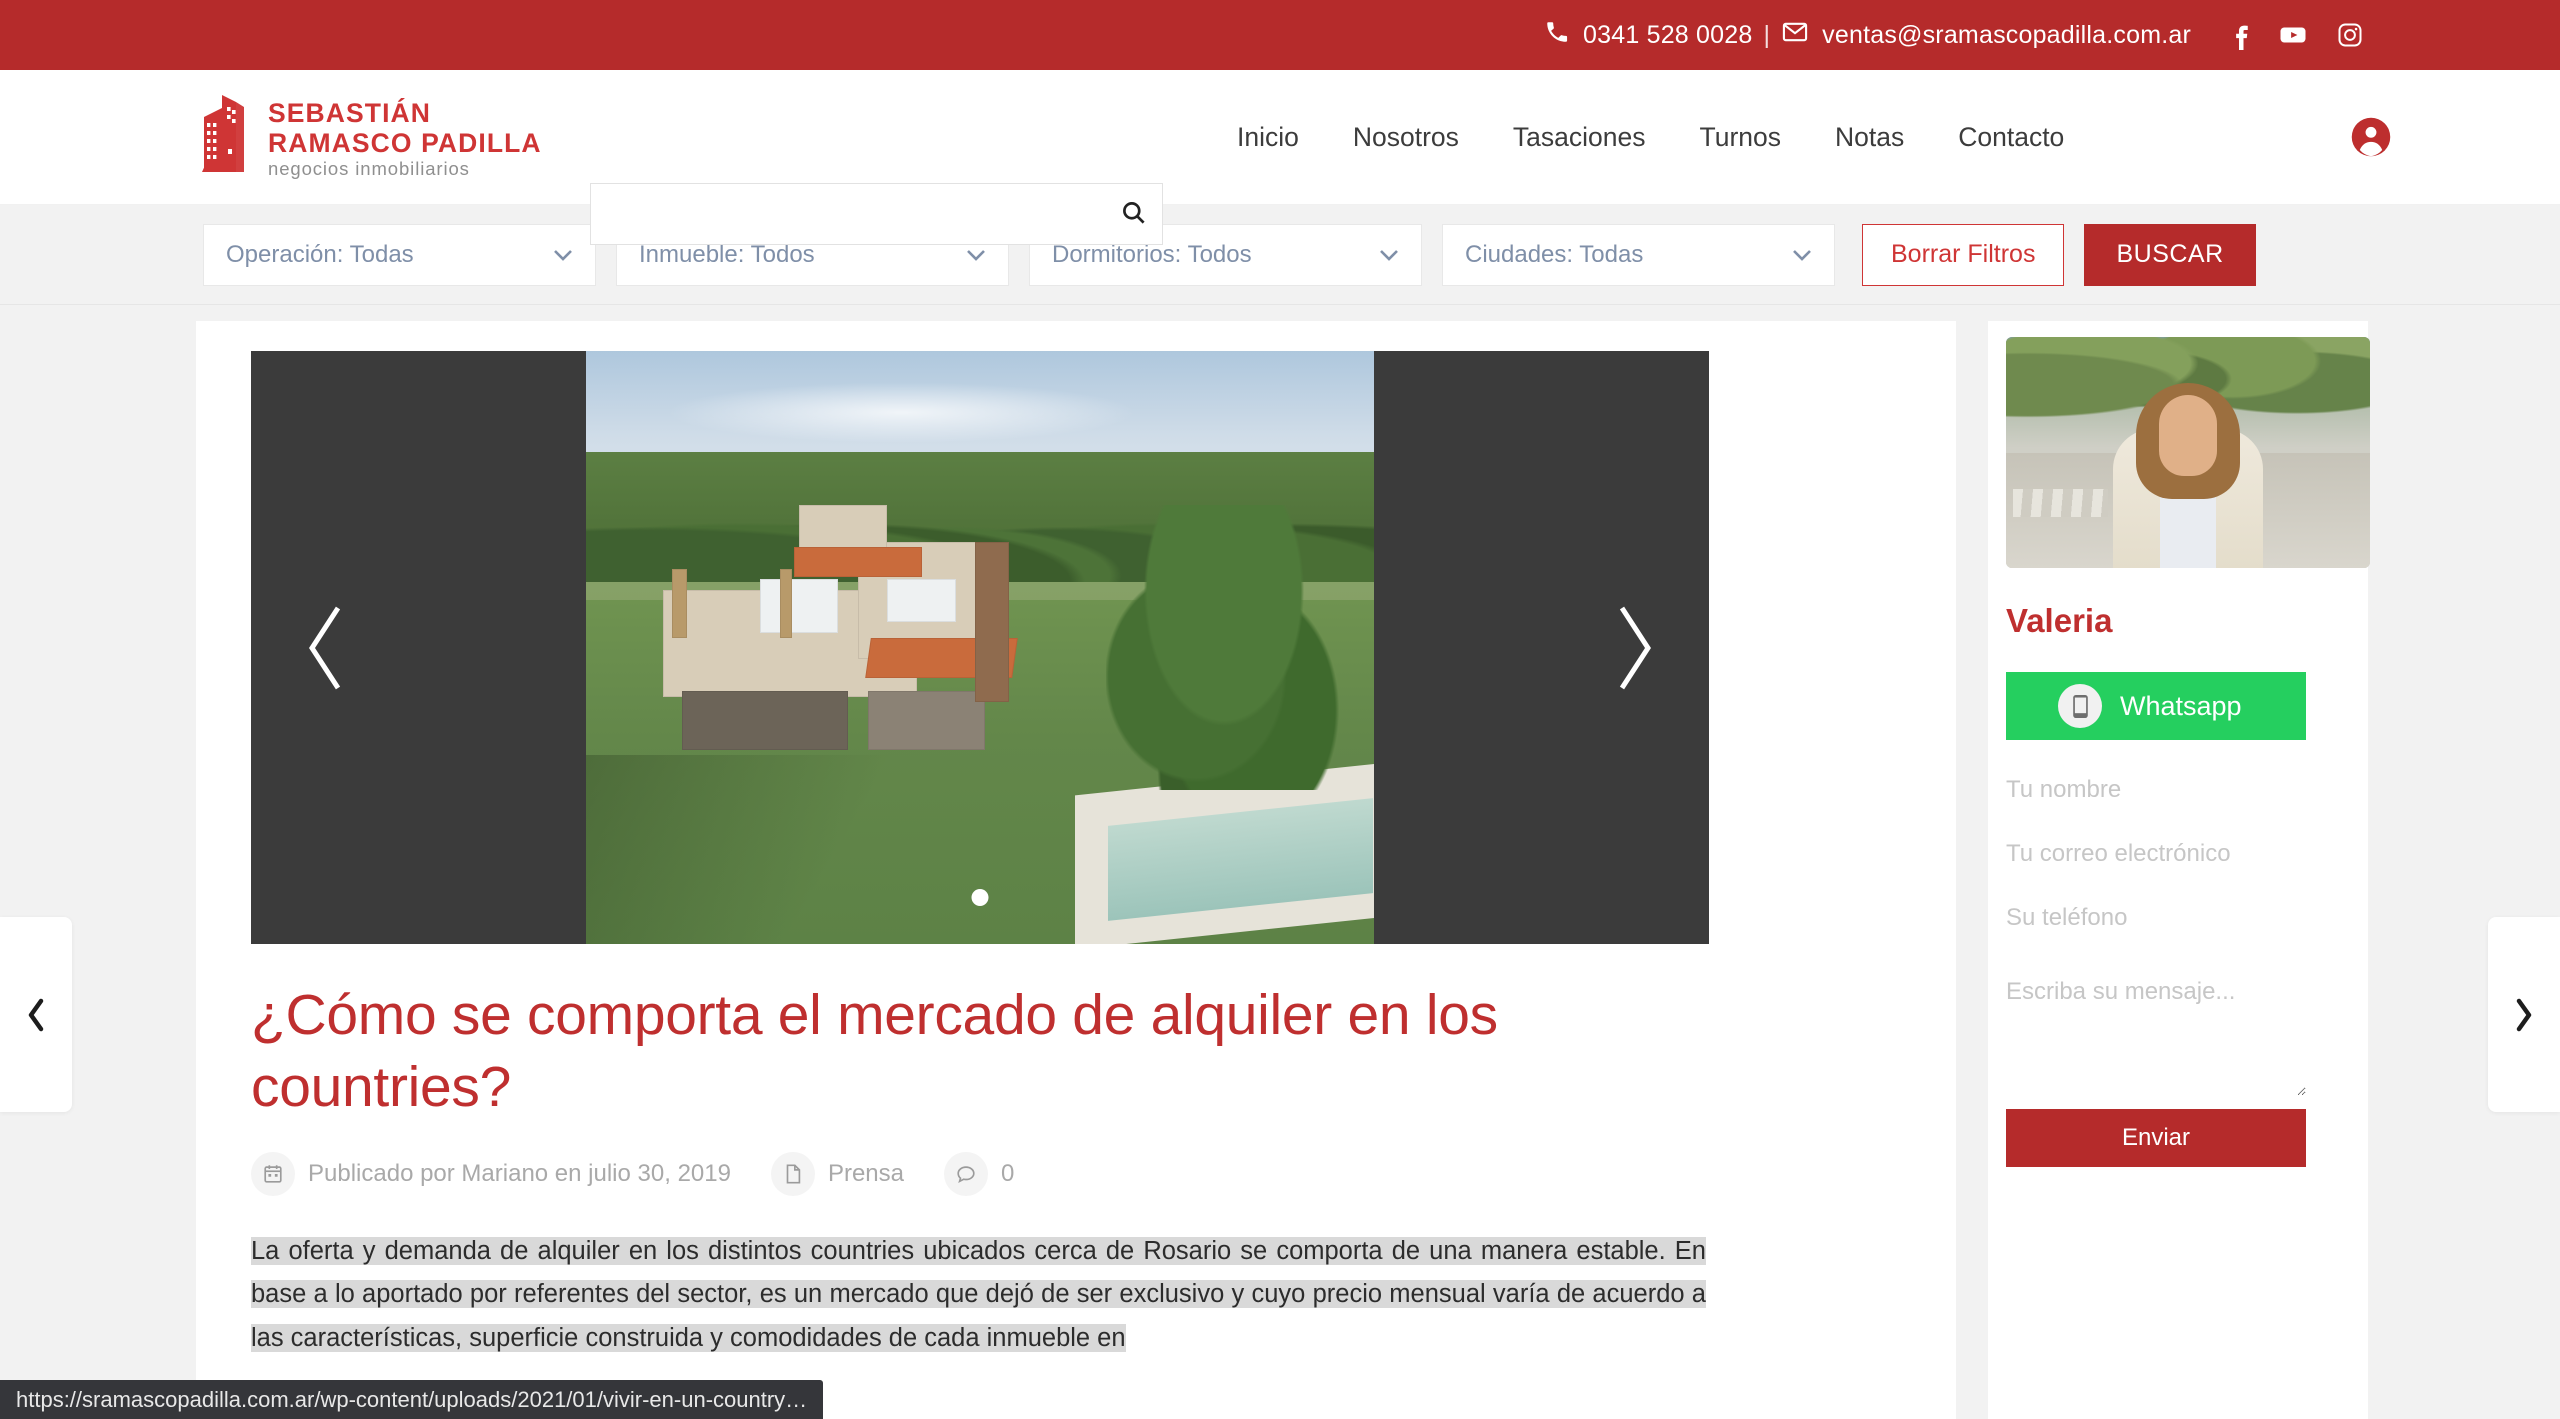 The width and height of the screenshot is (2560, 1419). I want to click on filter-select-ciudades: Ciudades: Todas, so click(1638, 254).